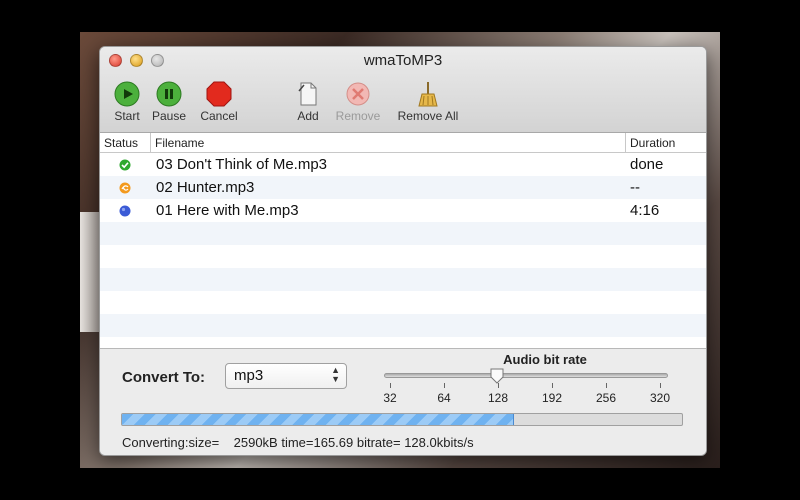  Describe the element at coordinates (645, 210) in the screenshot. I see `row-duration: 4:16` at that location.